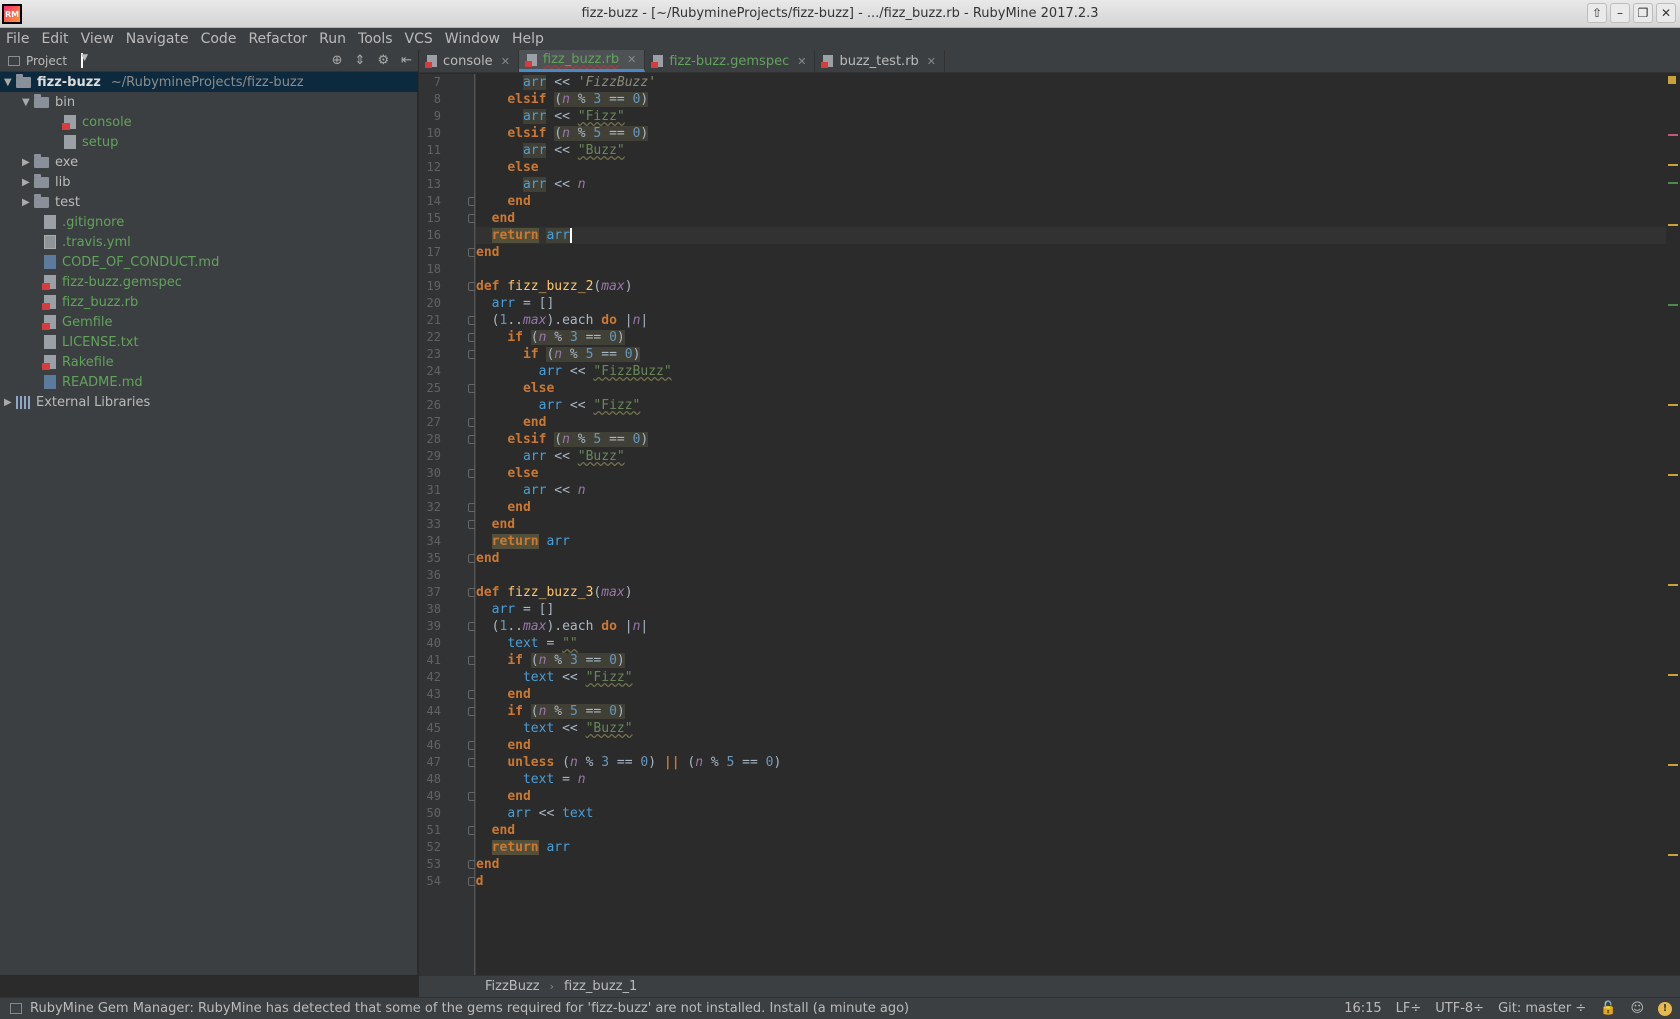  Describe the element at coordinates (644, 762) in the screenshot. I see `token: 0` at that location.